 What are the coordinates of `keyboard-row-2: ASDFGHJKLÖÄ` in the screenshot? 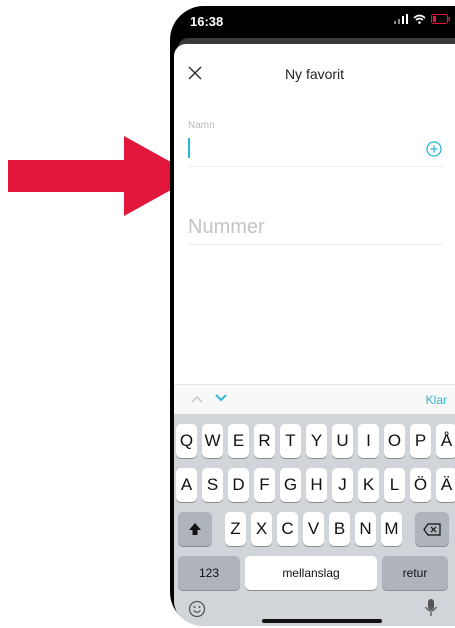 It's located at (315, 485).